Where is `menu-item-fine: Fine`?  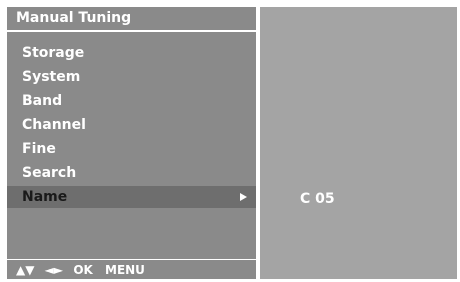
menu-item-fine: Fine is located at coordinates (131, 149).